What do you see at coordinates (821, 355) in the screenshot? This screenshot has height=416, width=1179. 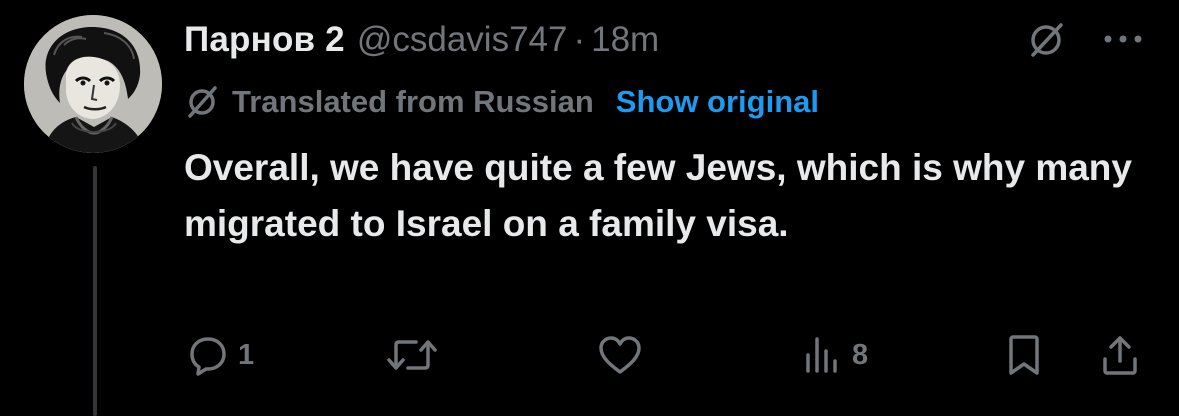 I see `views-icon` at bounding box center [821, 355].